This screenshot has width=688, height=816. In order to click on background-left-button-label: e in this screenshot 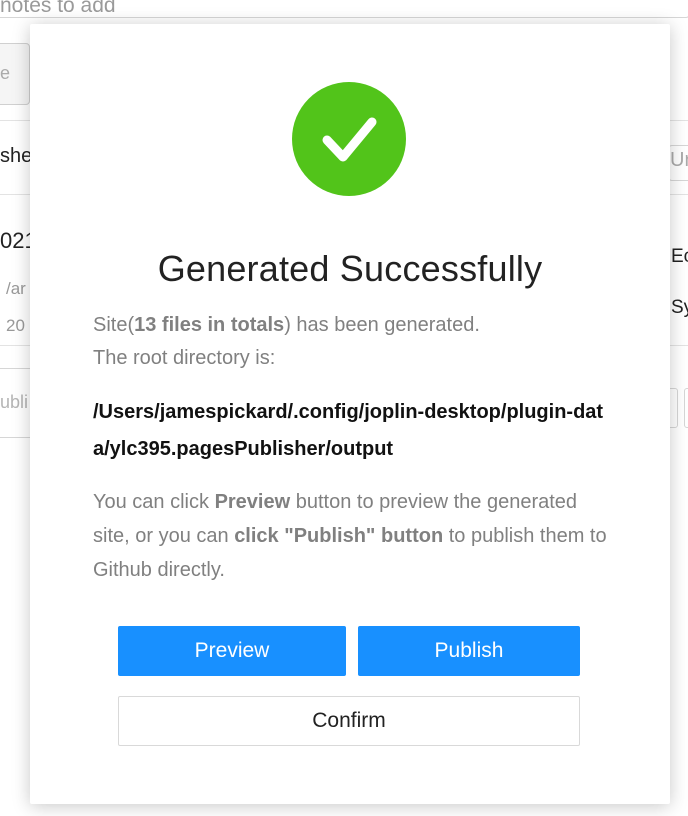, I will do `click(5, 73)`.